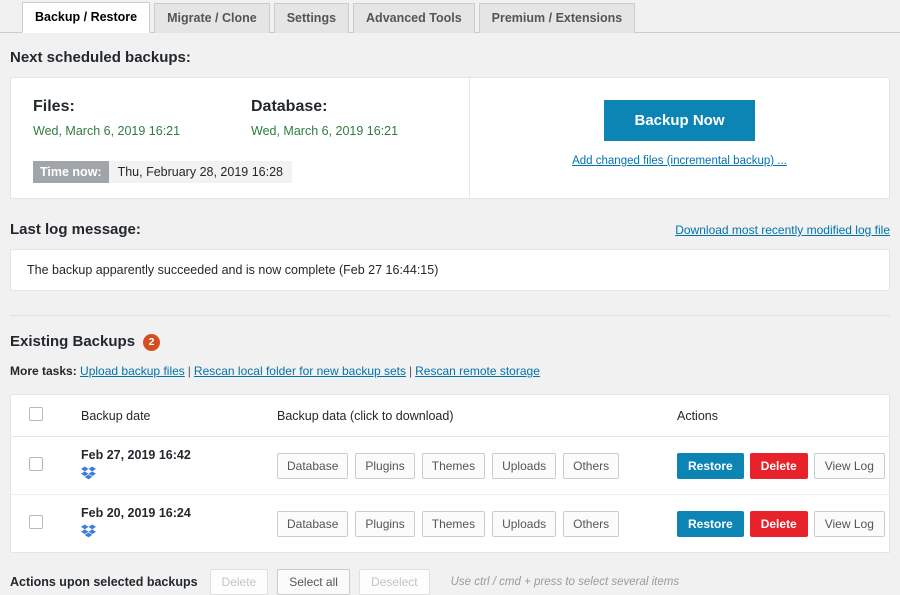  I want to click on time-now-badge: Time now: Thu, February 28, 2019 16:28, so click(162, 172).